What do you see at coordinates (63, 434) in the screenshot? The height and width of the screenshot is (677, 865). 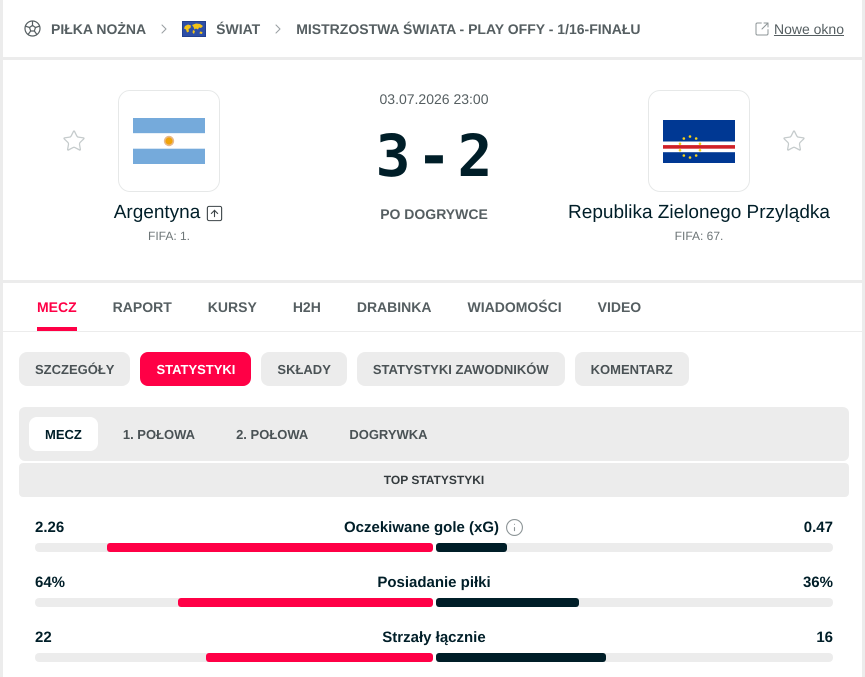 I see `period-tab: MECZ` at bounding box center [63, 434].